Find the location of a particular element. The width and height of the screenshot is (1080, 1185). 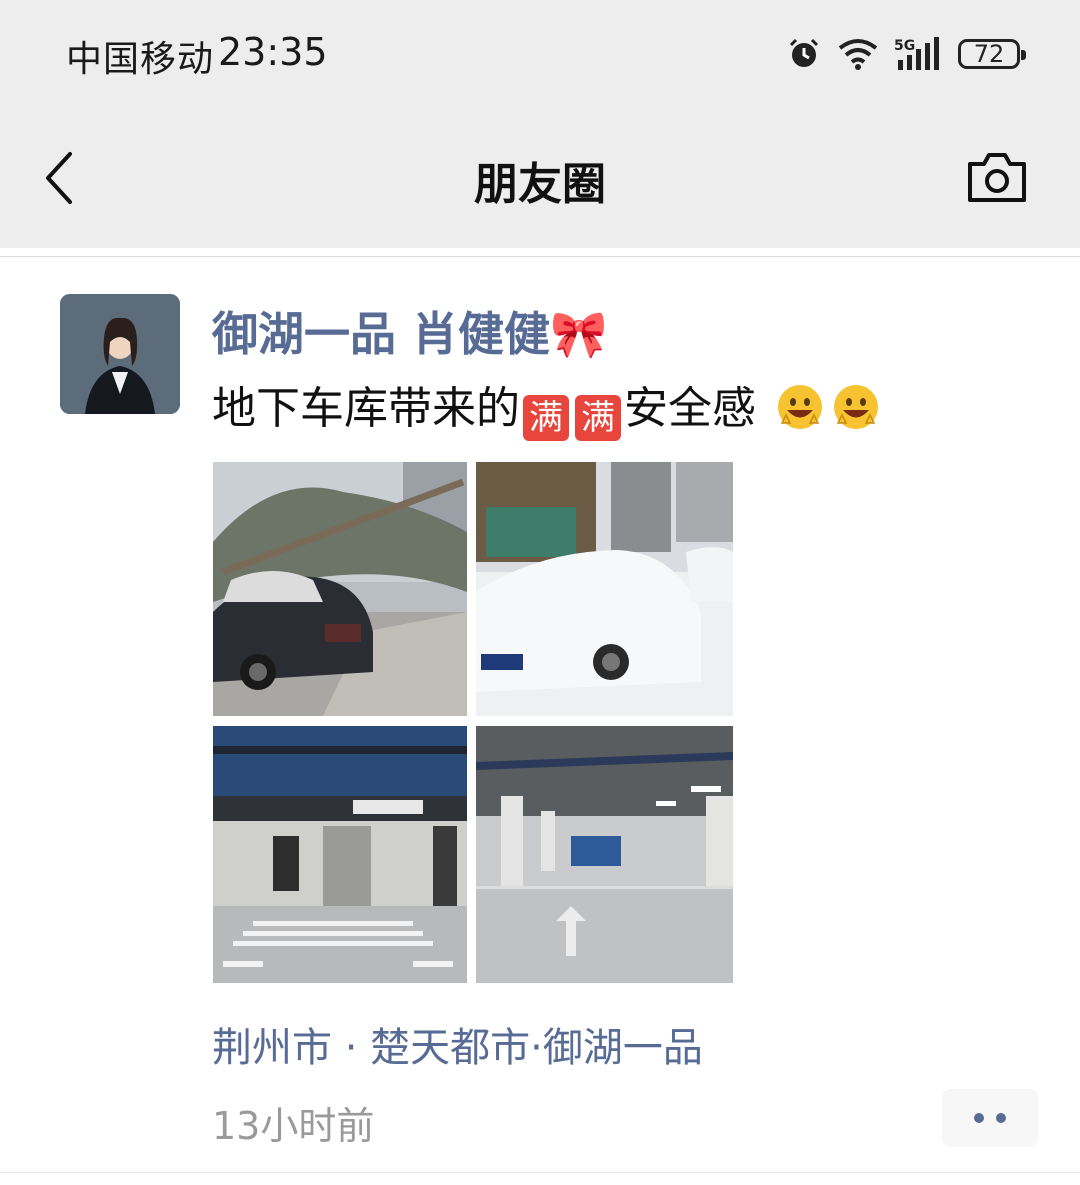

post-text: 地下车库带来的满满安全感 is located at coordinates (547, 406).